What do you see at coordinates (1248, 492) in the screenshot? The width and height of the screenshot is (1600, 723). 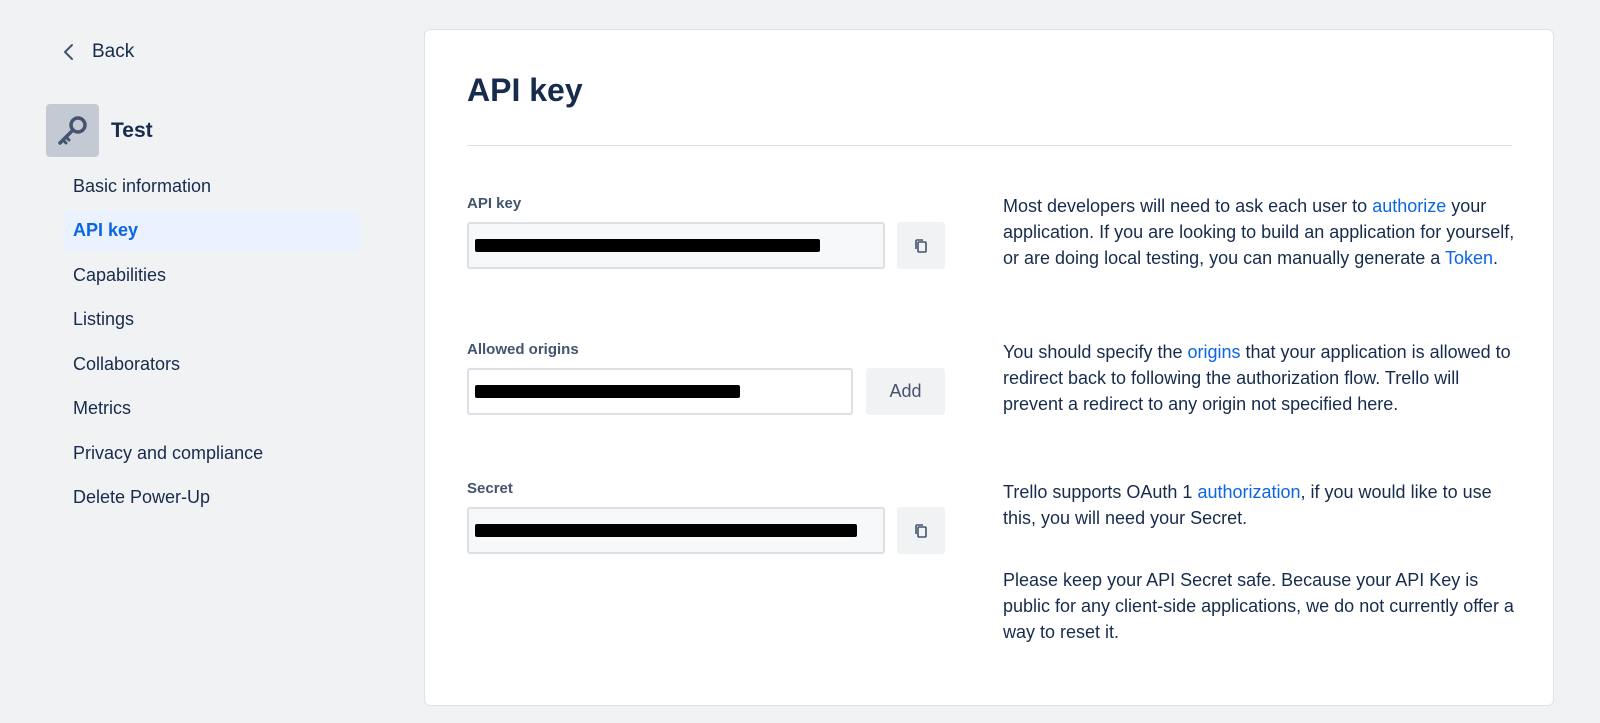 I see `authorization-link: authorization` at bounding box center [1248, 492].